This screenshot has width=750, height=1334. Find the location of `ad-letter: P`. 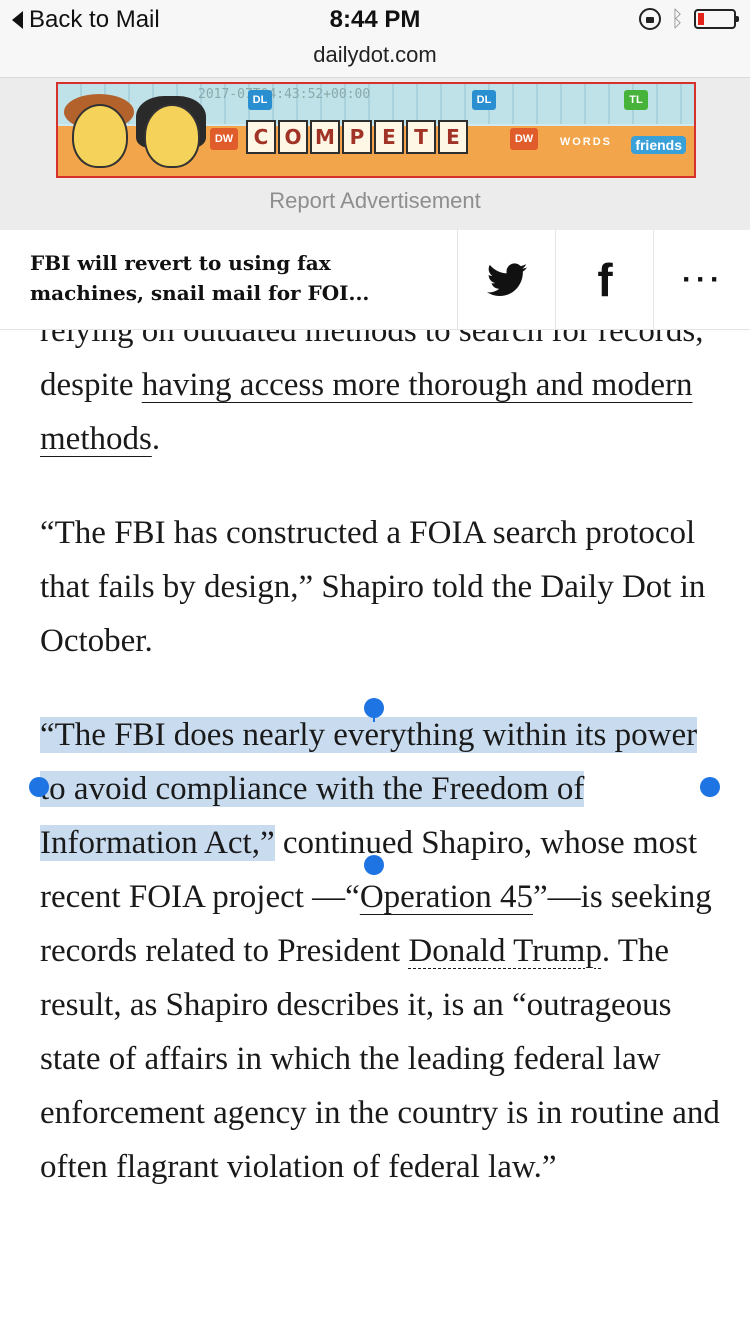

ad-letter: P is located at coordinates (357, 137).